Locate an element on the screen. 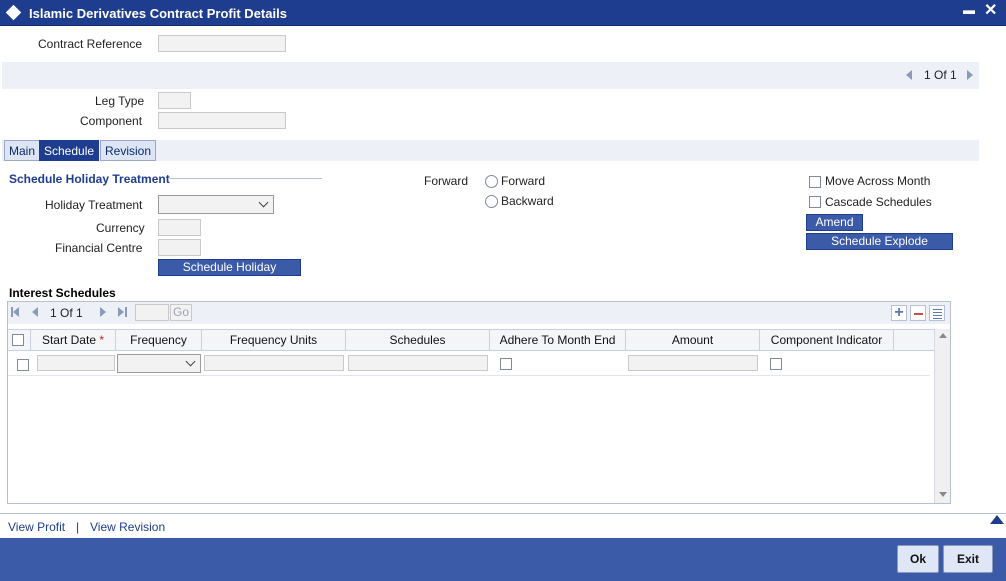 This screenshot has width=1006, height=581. column-schedules: Schedules is located at coordinates (418, 340).